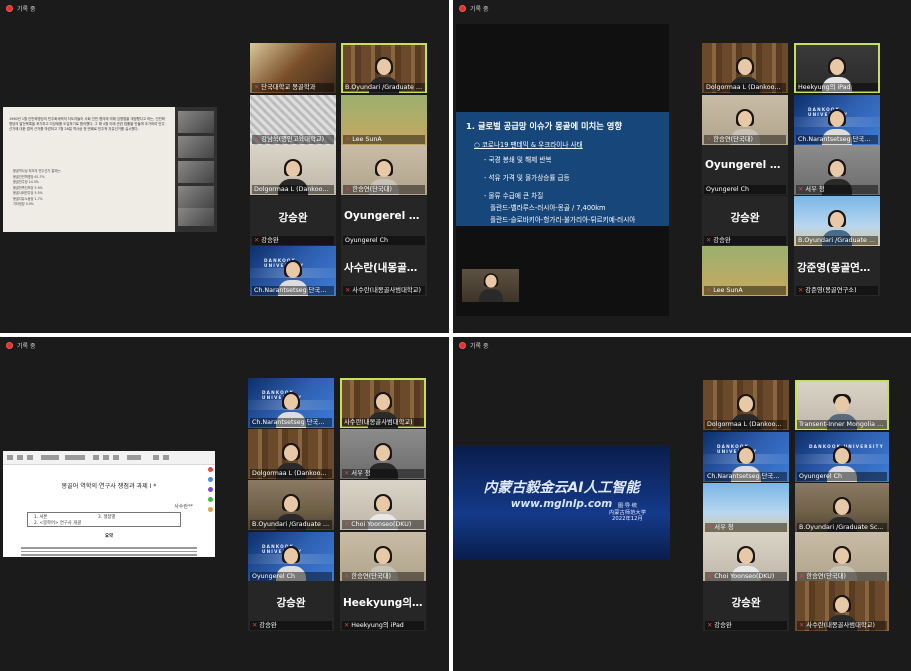 The image size is (911, 671). What do you see at coordinates (384, 240) in the screenshot?
I see `participant-name: Oyungerel Ch` at bounding box center [384, 240].